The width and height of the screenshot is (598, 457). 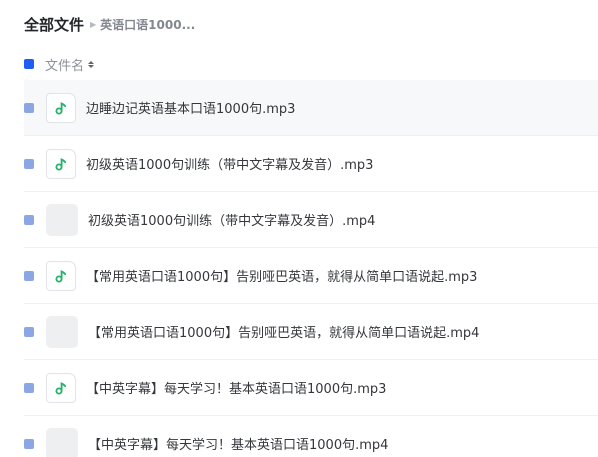 What do you see at coordinates (229, 163) in the screenshot?
I see `file-name: 初级英语1000句训练（带中文字幕及发音）.mp3` at bounding box center [229, 163].